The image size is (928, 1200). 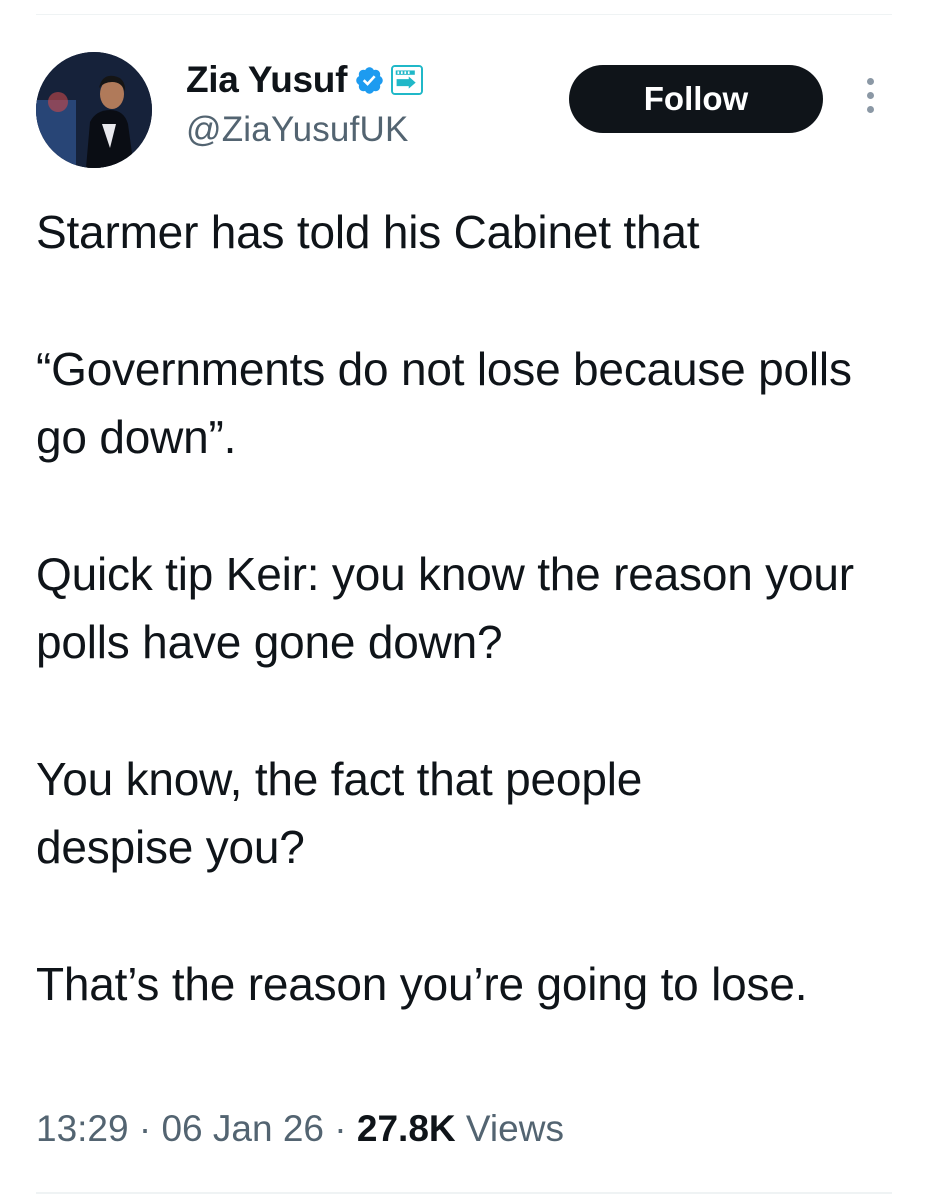 What do you see at coordinates (464, 14) in the screenshot?
I see `top-divider` at bounding box center [464, 14].